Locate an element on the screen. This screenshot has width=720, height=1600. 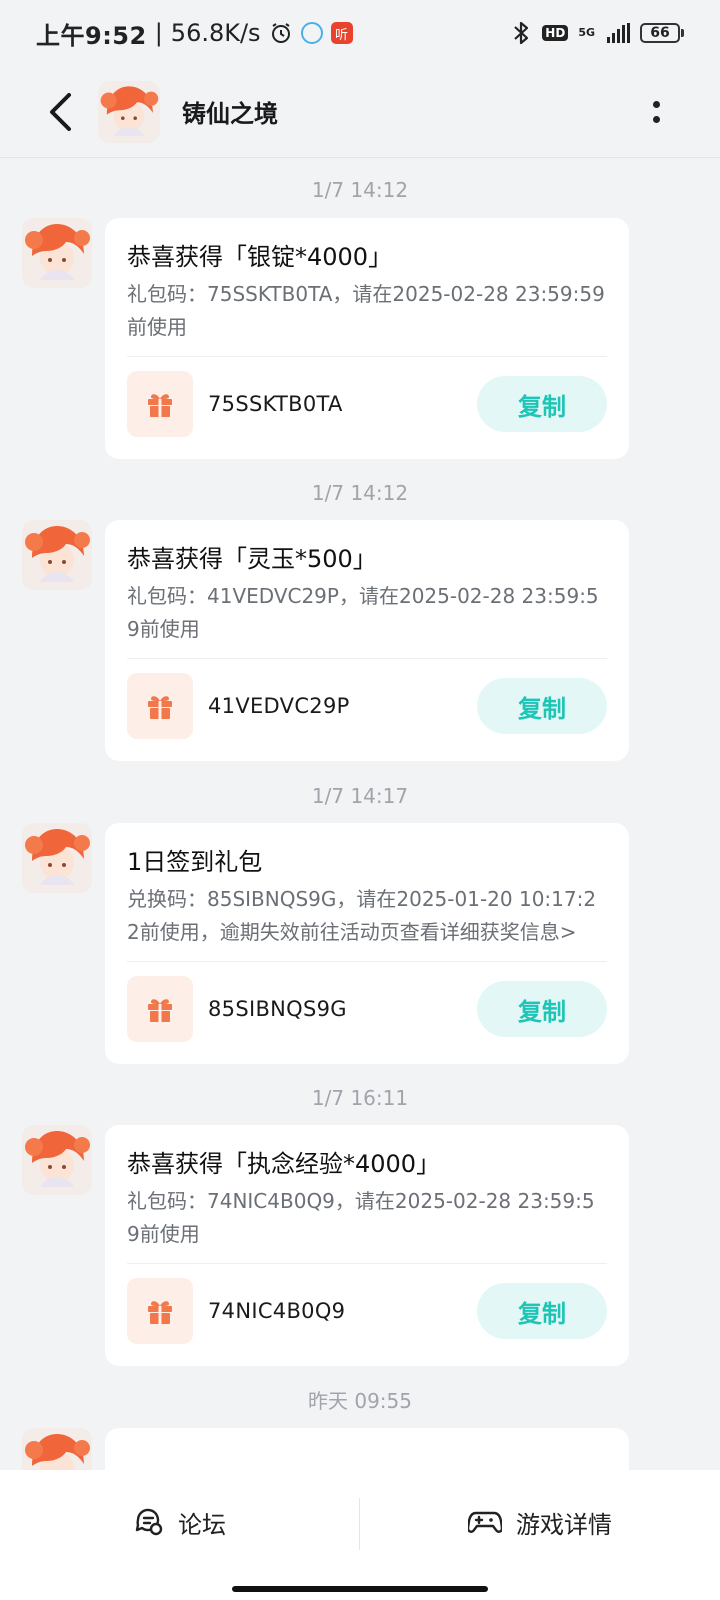
bottom-action-bar: 论坛 游戏详情 is located at coordinates (360, 1535).